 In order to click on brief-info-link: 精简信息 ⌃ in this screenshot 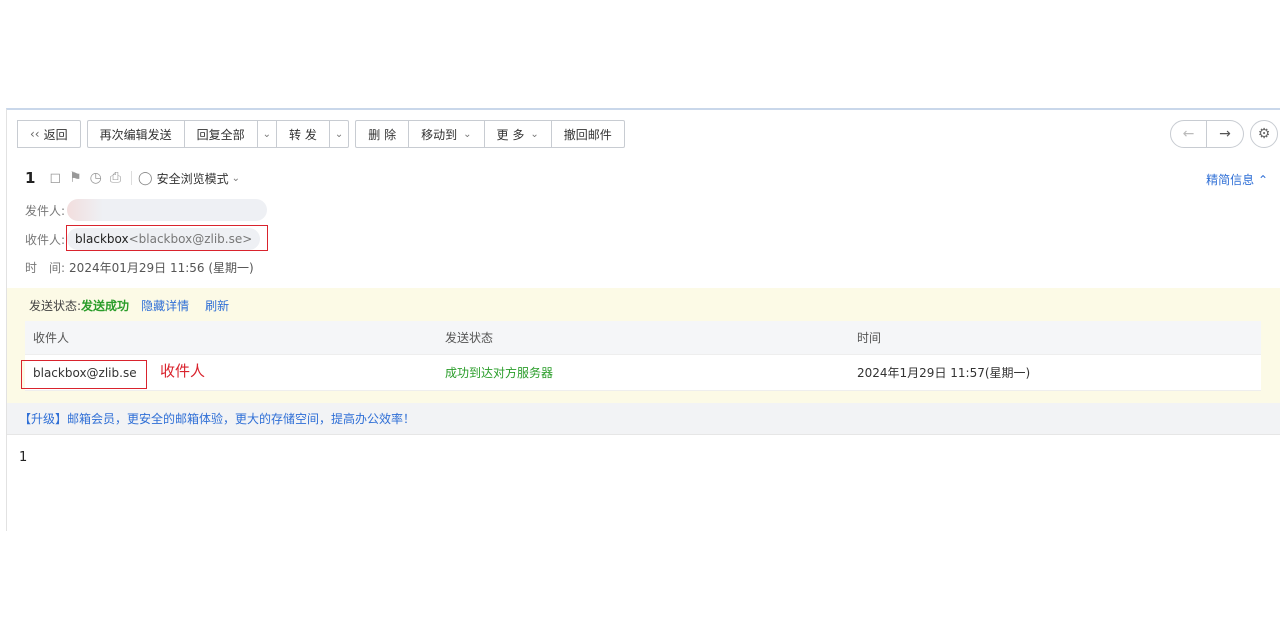, I will do `click(1237, 179)`.